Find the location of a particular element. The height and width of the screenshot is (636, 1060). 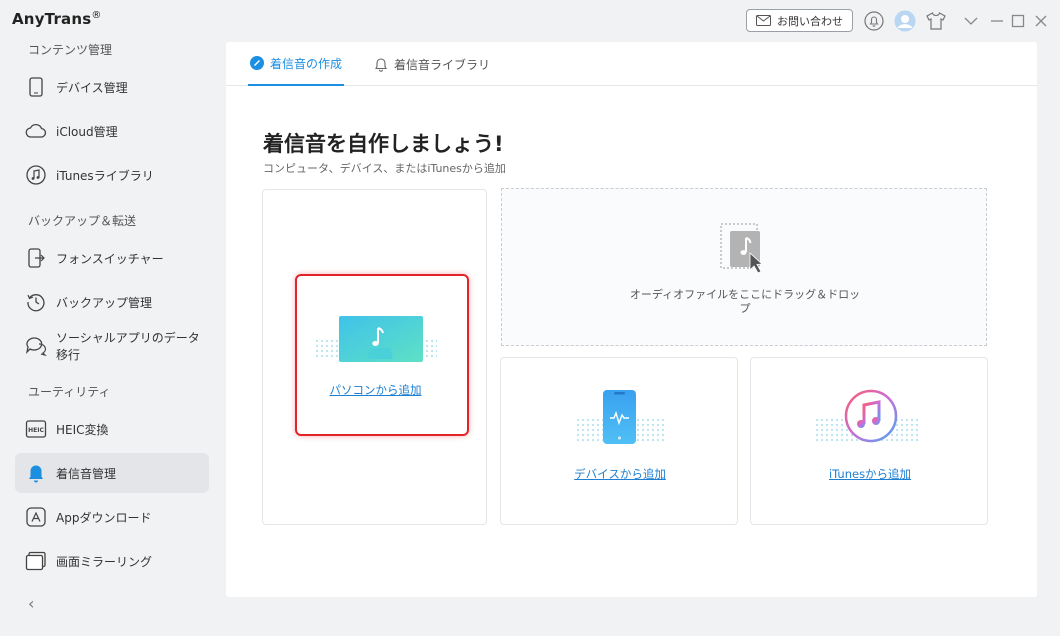

monitor-stand-icon is located at coordinates (380, 353).